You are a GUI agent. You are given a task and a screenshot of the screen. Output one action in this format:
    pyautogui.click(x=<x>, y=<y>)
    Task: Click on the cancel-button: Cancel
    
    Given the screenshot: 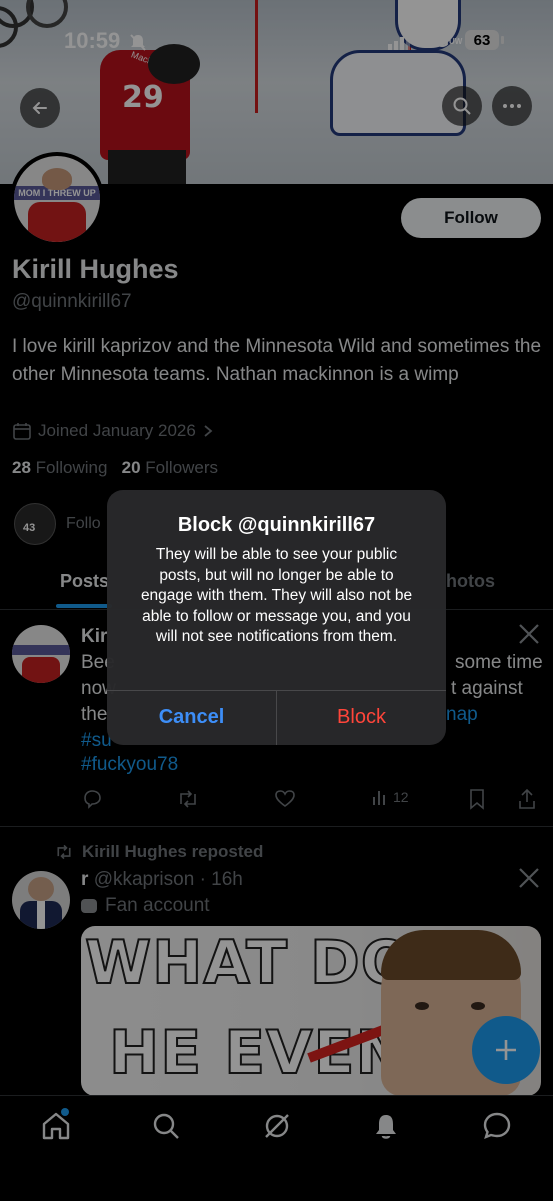 What is the action you would take?
    pyautogui.click(x=191, y=717)
    